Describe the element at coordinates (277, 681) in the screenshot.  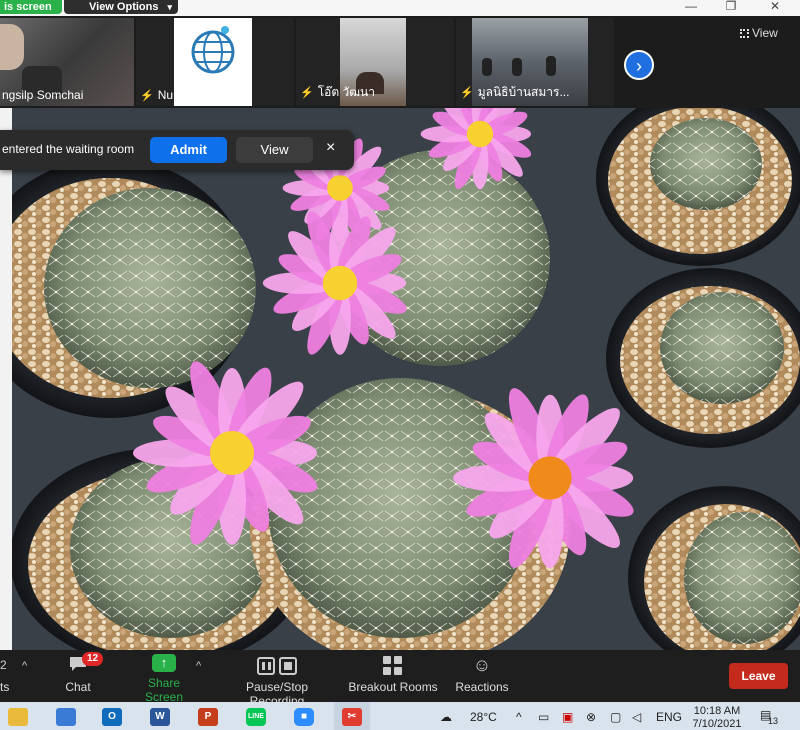
I see `recording-button: Pause/Stop Recording` at that location.